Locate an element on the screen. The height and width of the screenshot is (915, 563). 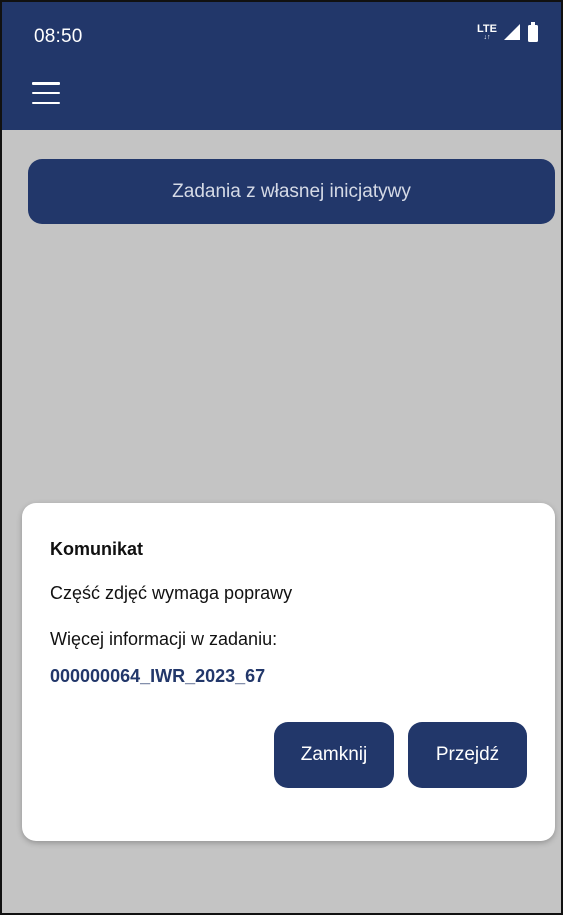
task-id-link: 000000064_IWR_2023_67 is located at coordinates (157, 676).